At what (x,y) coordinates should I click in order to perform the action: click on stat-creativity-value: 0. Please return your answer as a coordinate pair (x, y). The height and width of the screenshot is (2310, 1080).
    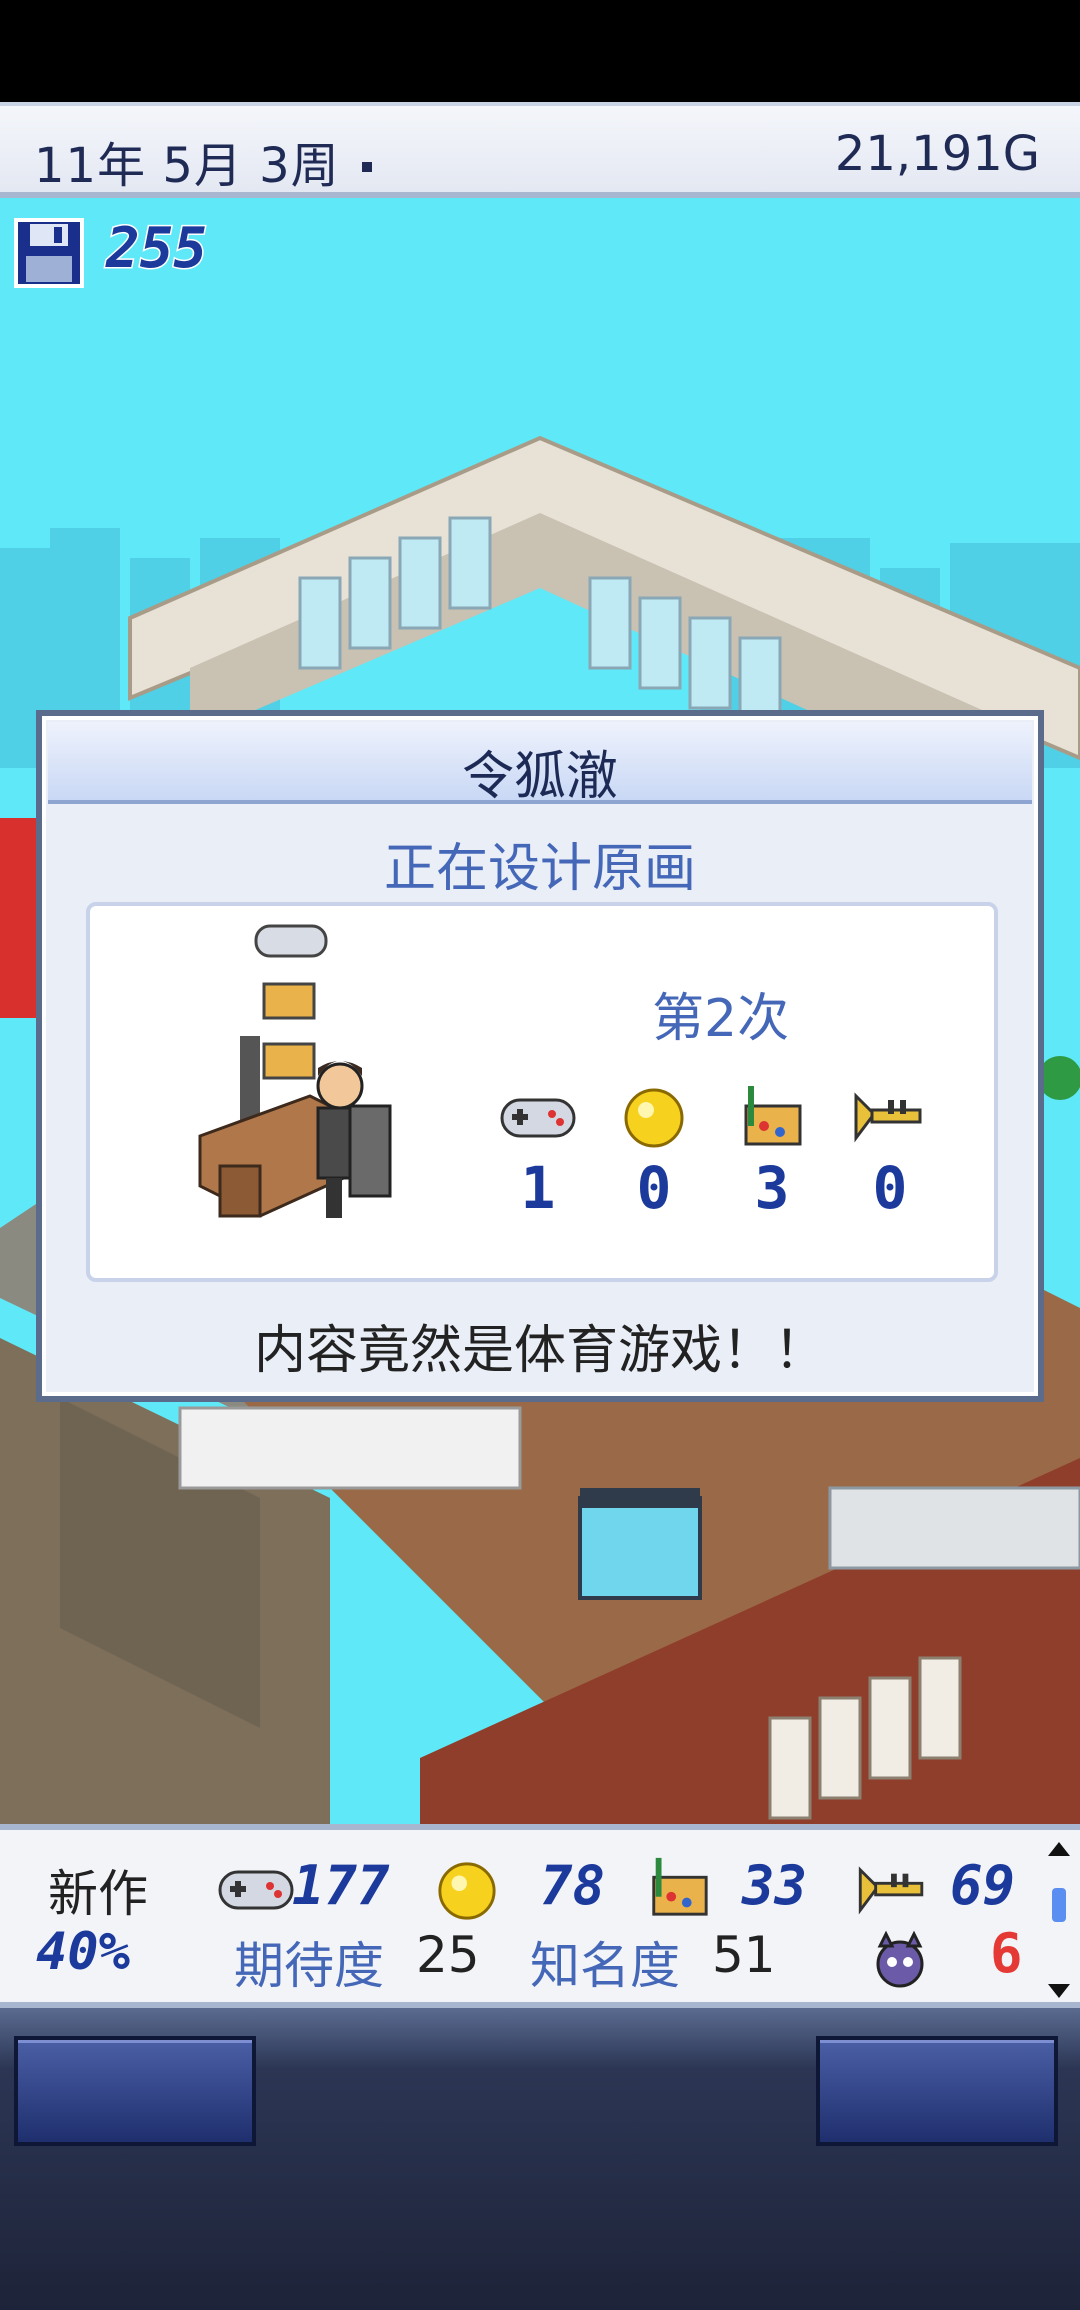
    Looking at the image, I should click on (654, 1188).